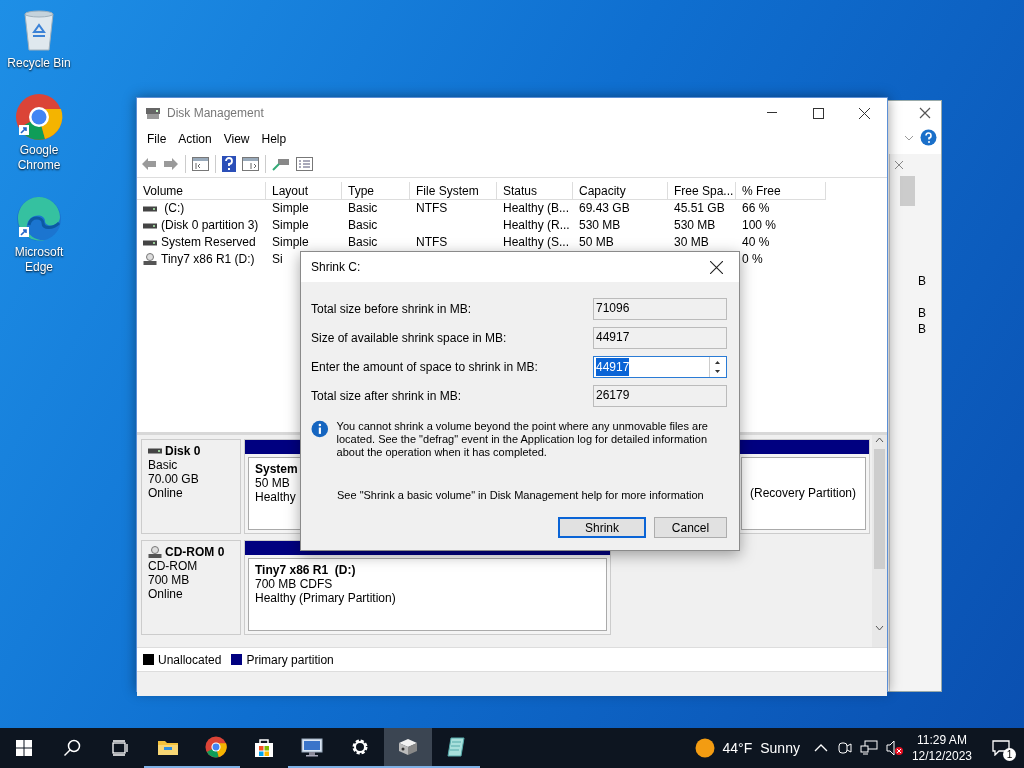 This screenshot has height=768, width=1024. Describe the element at coordinates (290, 659) in the screenshot. I see `legend-label: Primary partition` at that location.